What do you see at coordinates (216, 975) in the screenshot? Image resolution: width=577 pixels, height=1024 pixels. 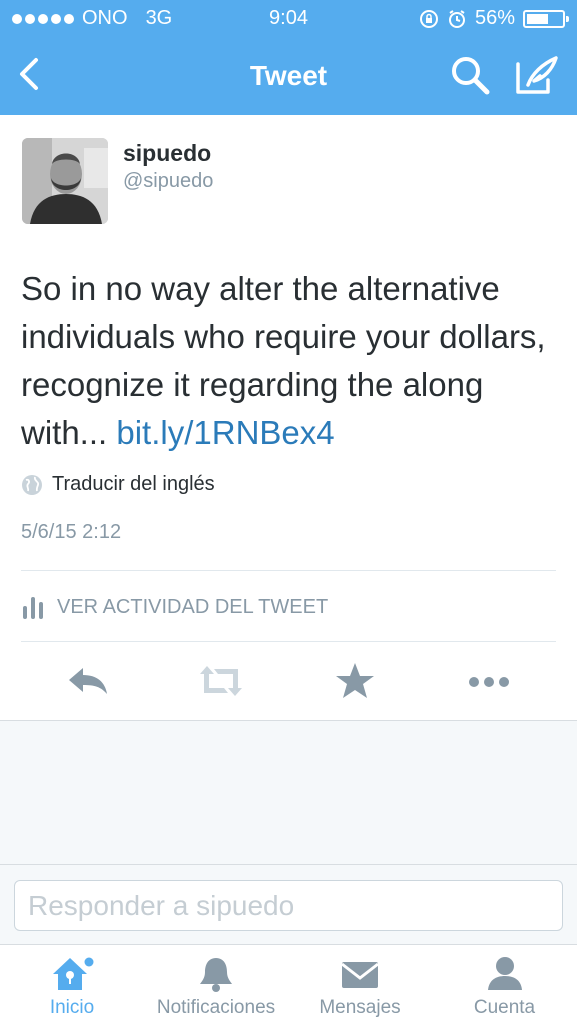 I see `bell-icon` at bounding box center [216, 975].